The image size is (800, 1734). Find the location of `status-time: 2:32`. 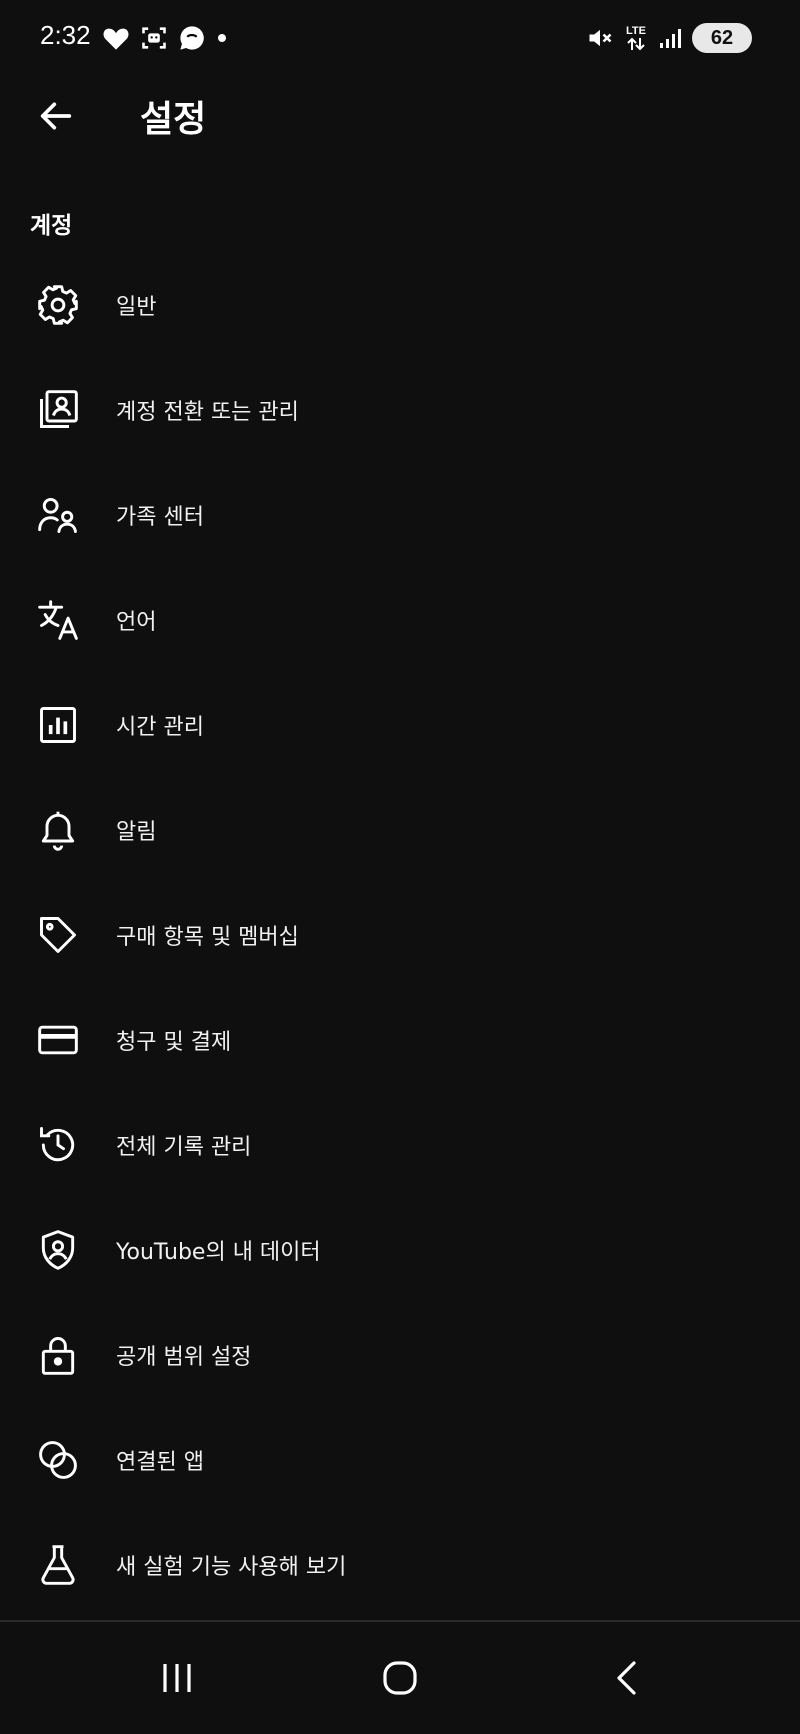

status-time: 2:32 is located at coordinates (65, 35).